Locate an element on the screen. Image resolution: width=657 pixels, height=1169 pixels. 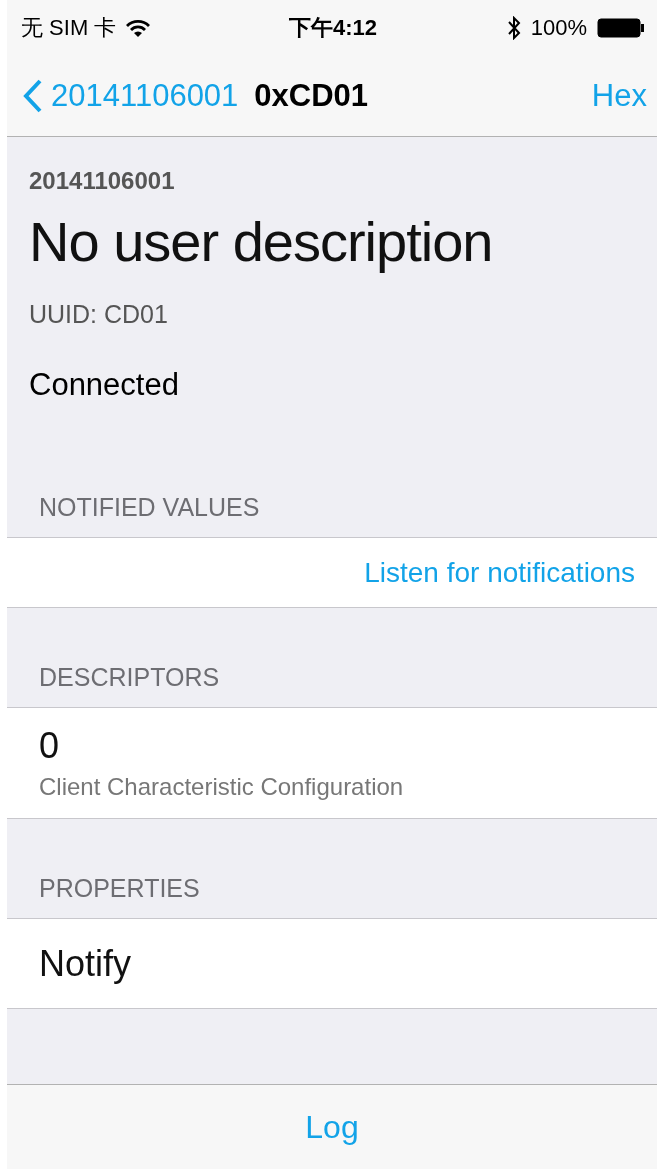
uuid-label: UUID: CD01 is located at coordinates (99, 314).